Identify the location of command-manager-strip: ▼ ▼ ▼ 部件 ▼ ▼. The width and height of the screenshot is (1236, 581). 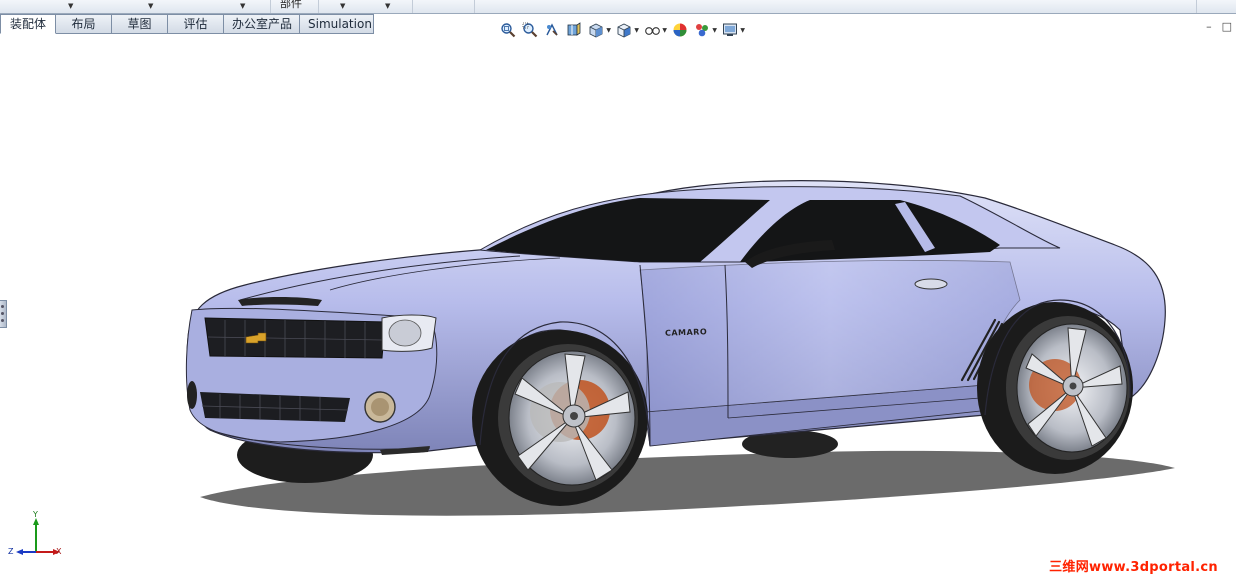
(618, 7).